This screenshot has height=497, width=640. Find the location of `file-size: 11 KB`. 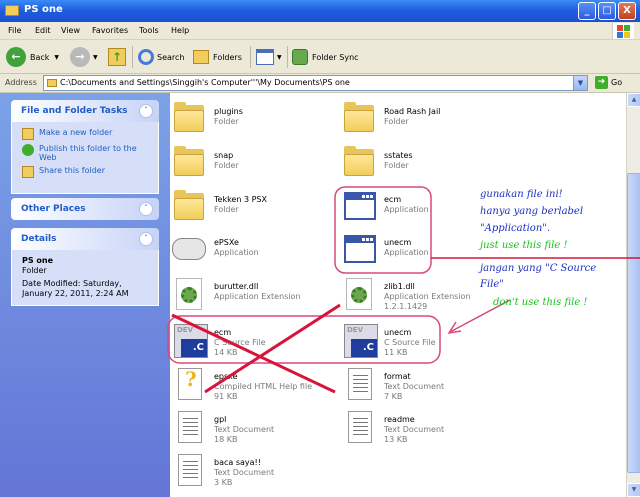

file-size: 11 KB is located at coordinates (396, 352).